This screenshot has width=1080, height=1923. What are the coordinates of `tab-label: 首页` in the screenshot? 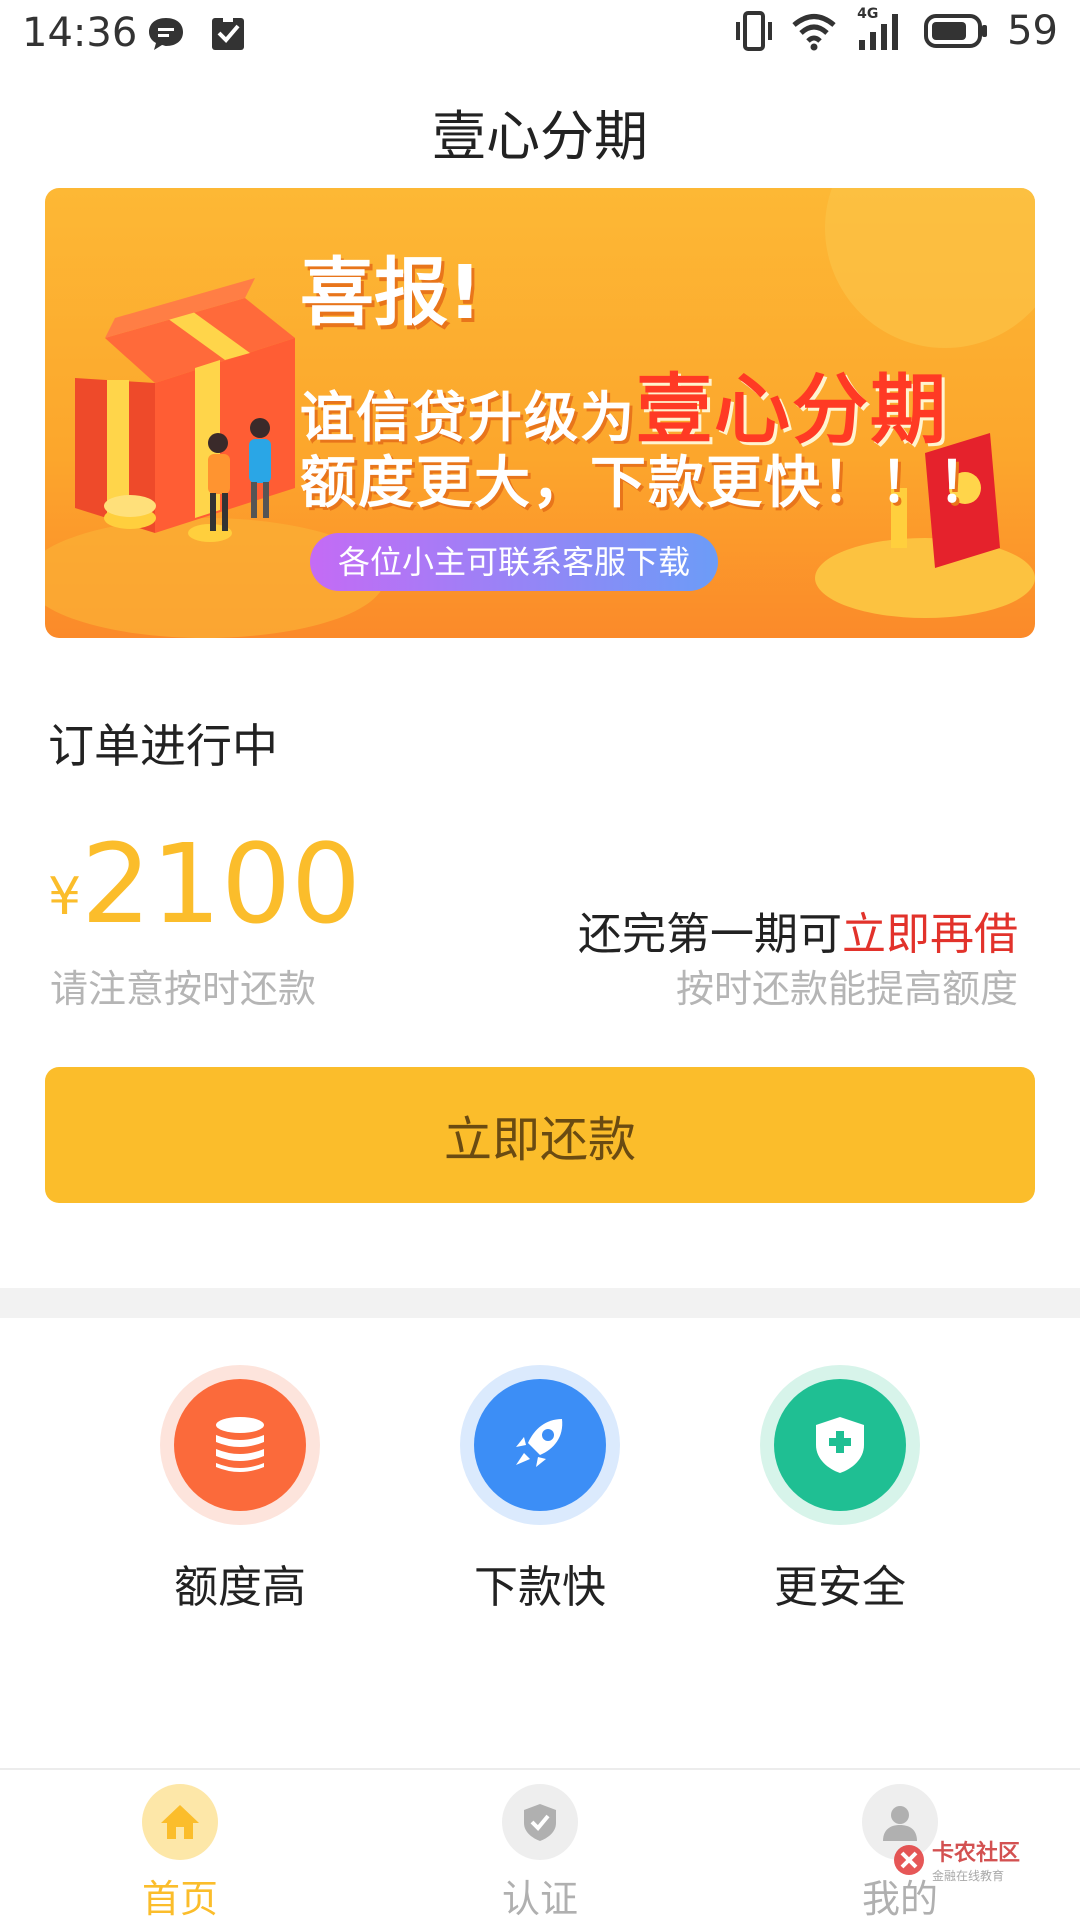 It's located at (179, 1899).